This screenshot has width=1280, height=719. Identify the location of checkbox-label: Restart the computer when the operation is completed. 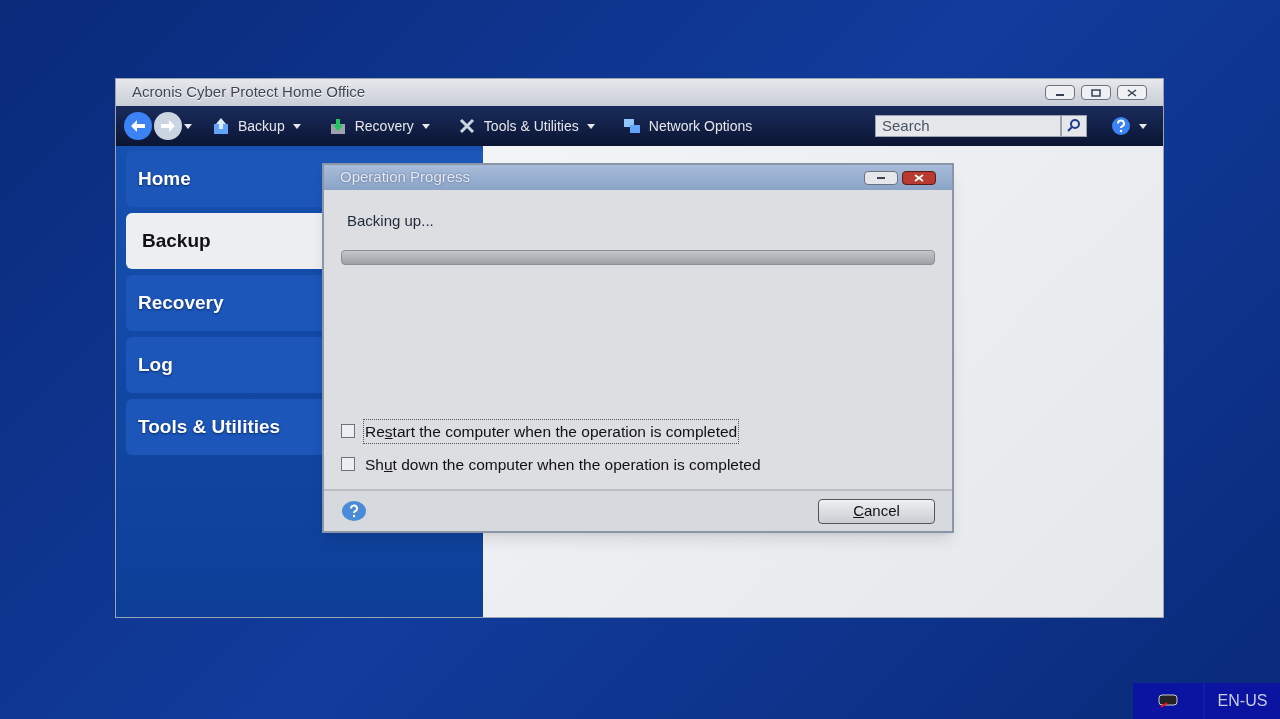
(551, 431).